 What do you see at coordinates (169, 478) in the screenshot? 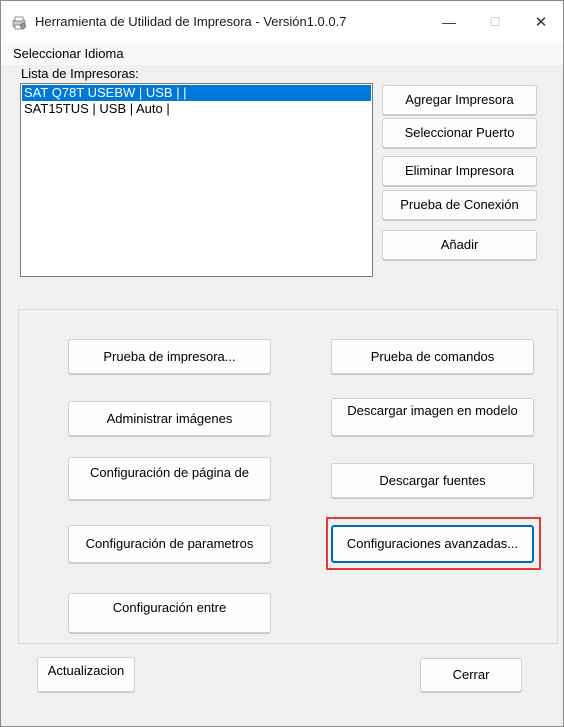
I see `page-config-button: Configuración de página de` at bounding box center [169, 478].